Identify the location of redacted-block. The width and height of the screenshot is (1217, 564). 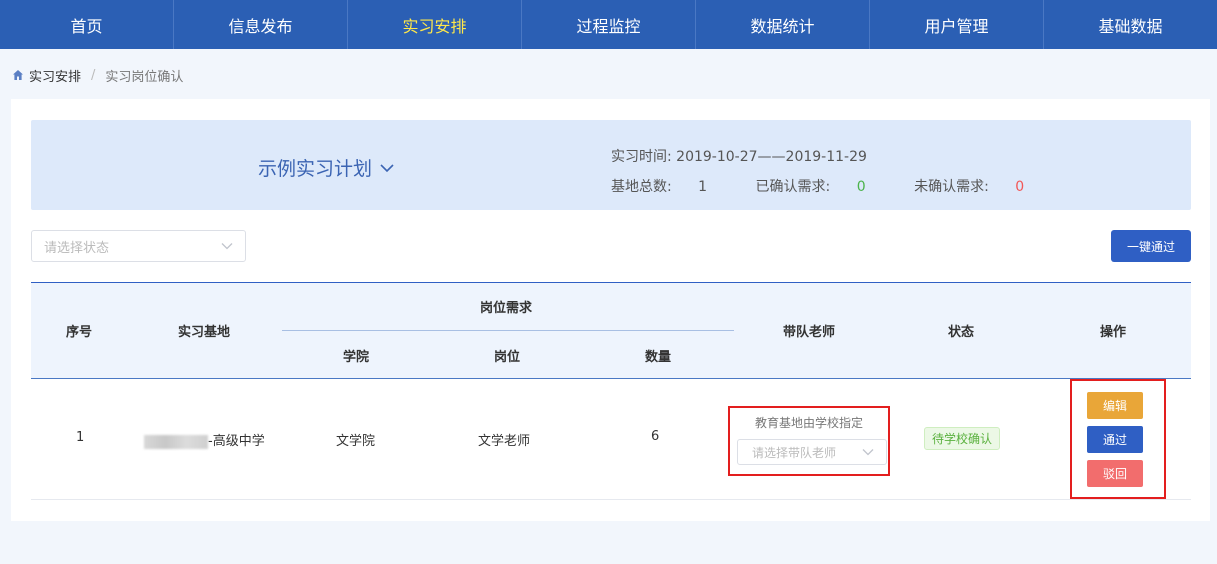
(176, 441).